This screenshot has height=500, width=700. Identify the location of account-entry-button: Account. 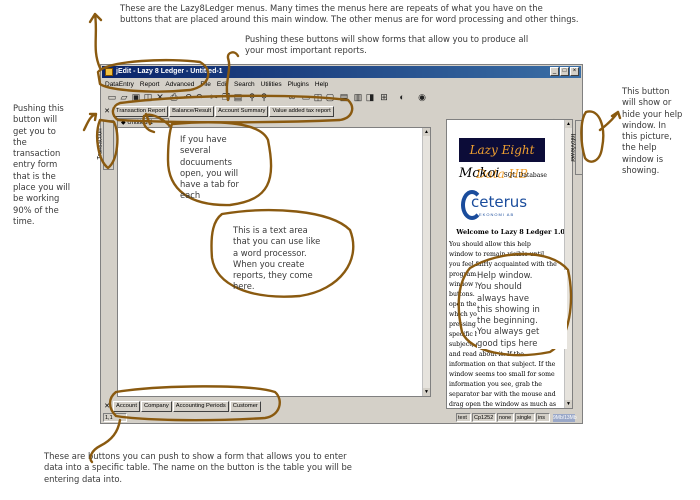
(126, 406).